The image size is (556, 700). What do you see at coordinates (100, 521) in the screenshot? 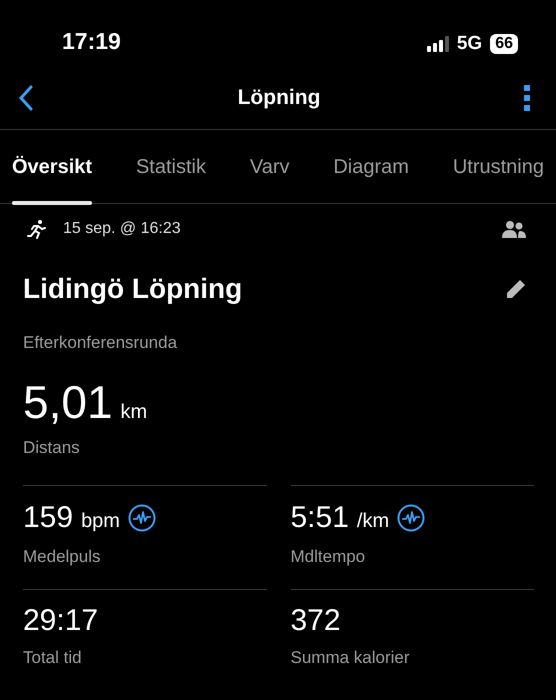
I see `stat-unit: bpm` at bounding box center [100, 521].